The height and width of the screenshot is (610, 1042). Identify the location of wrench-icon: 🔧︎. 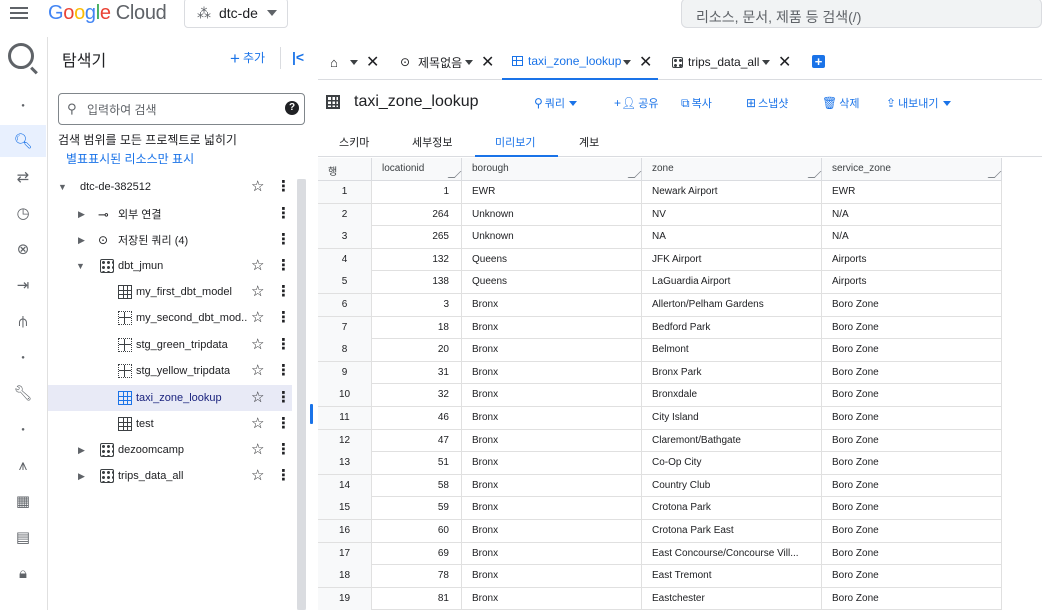
(23, 393).